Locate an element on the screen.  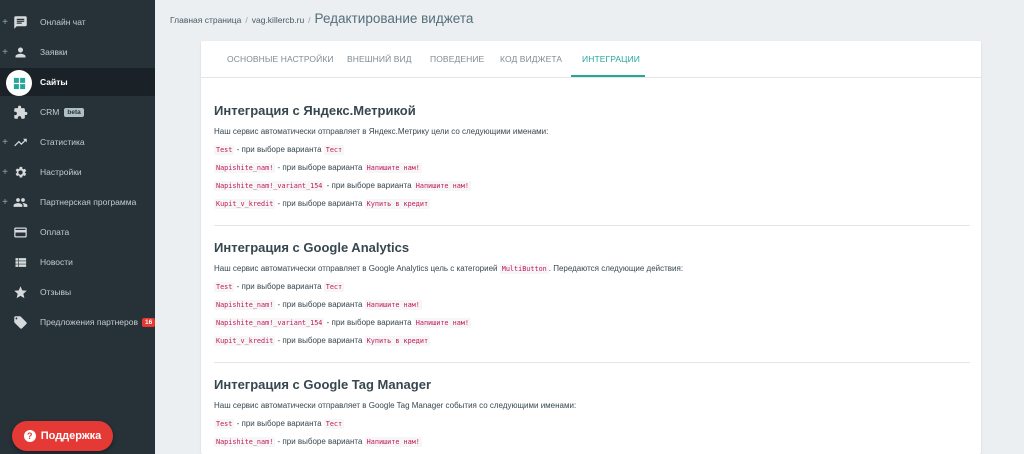
tab-integrations: ИНТЕГРАЦИИ is located at coordinates (611, 59).